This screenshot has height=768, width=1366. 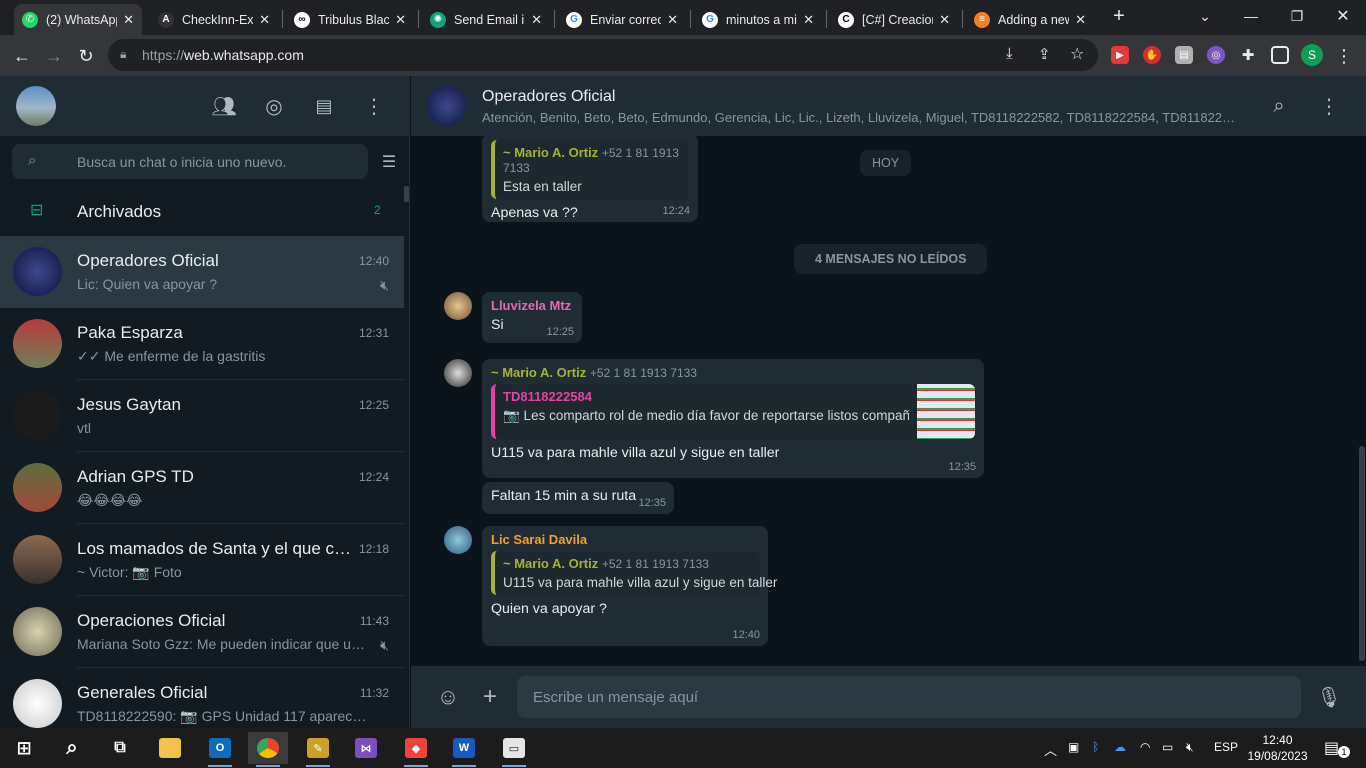 What do you see at coordinates (1009, 53) in the screenshot?
I see `install-app-icon: ⤓` at bounding box center [1009, 53].